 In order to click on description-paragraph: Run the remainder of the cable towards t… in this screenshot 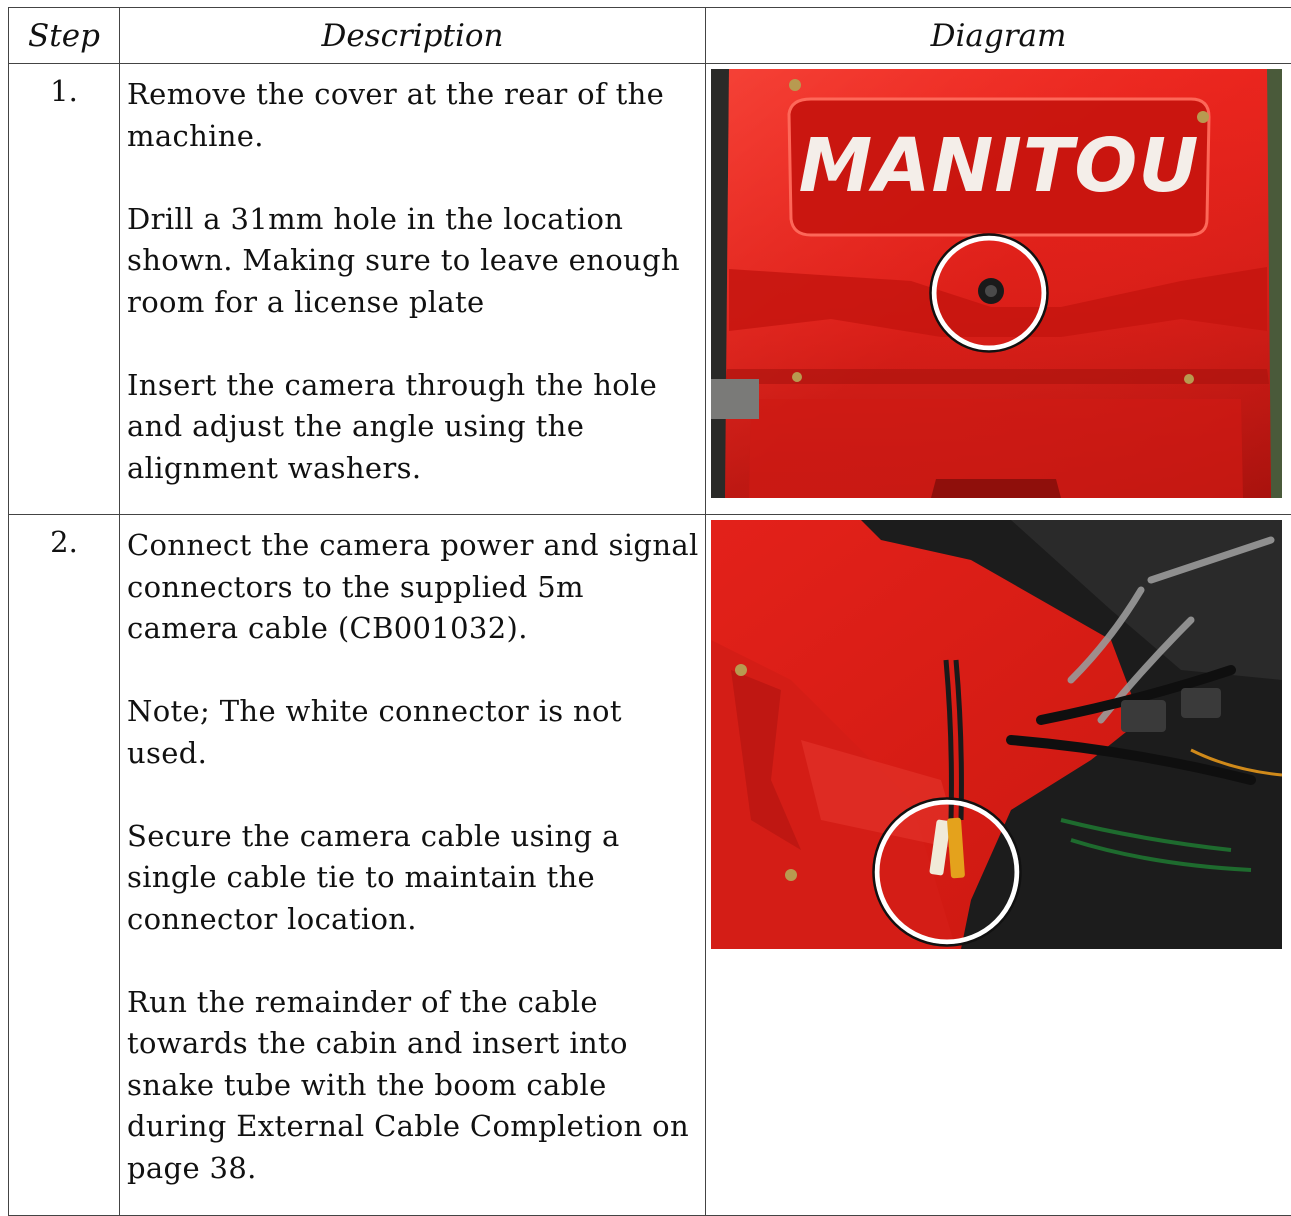, I will do `click(413, 1086)`.